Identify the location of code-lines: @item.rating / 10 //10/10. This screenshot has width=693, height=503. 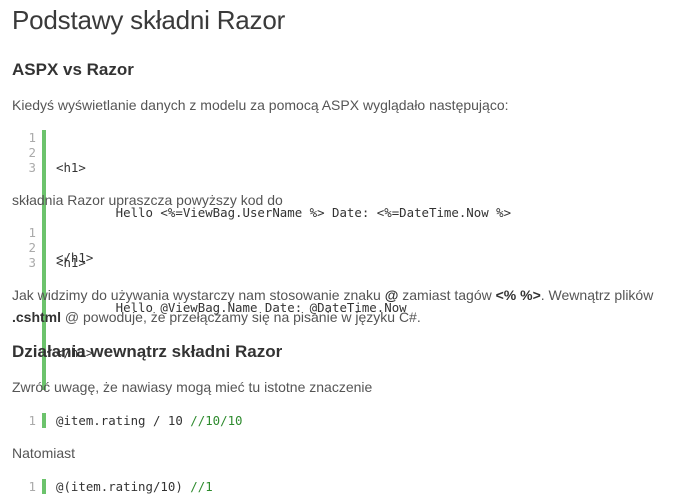
(149, 420).